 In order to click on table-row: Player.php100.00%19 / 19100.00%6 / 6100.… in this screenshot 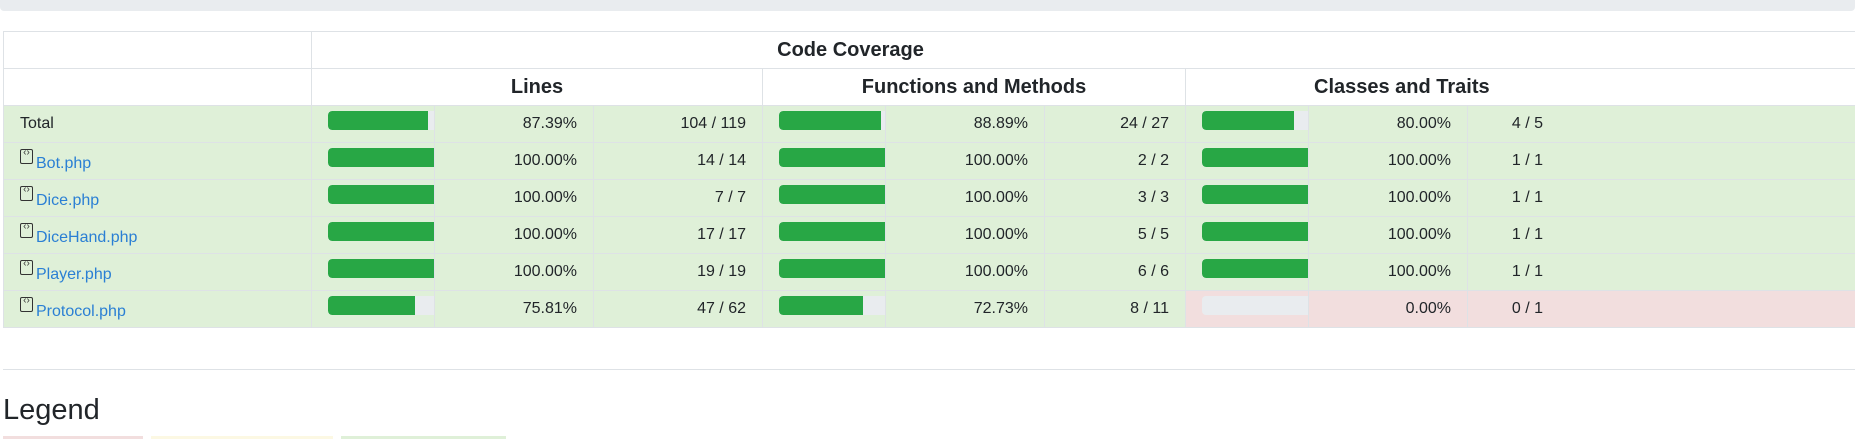, I will do `click(929, 272)`.